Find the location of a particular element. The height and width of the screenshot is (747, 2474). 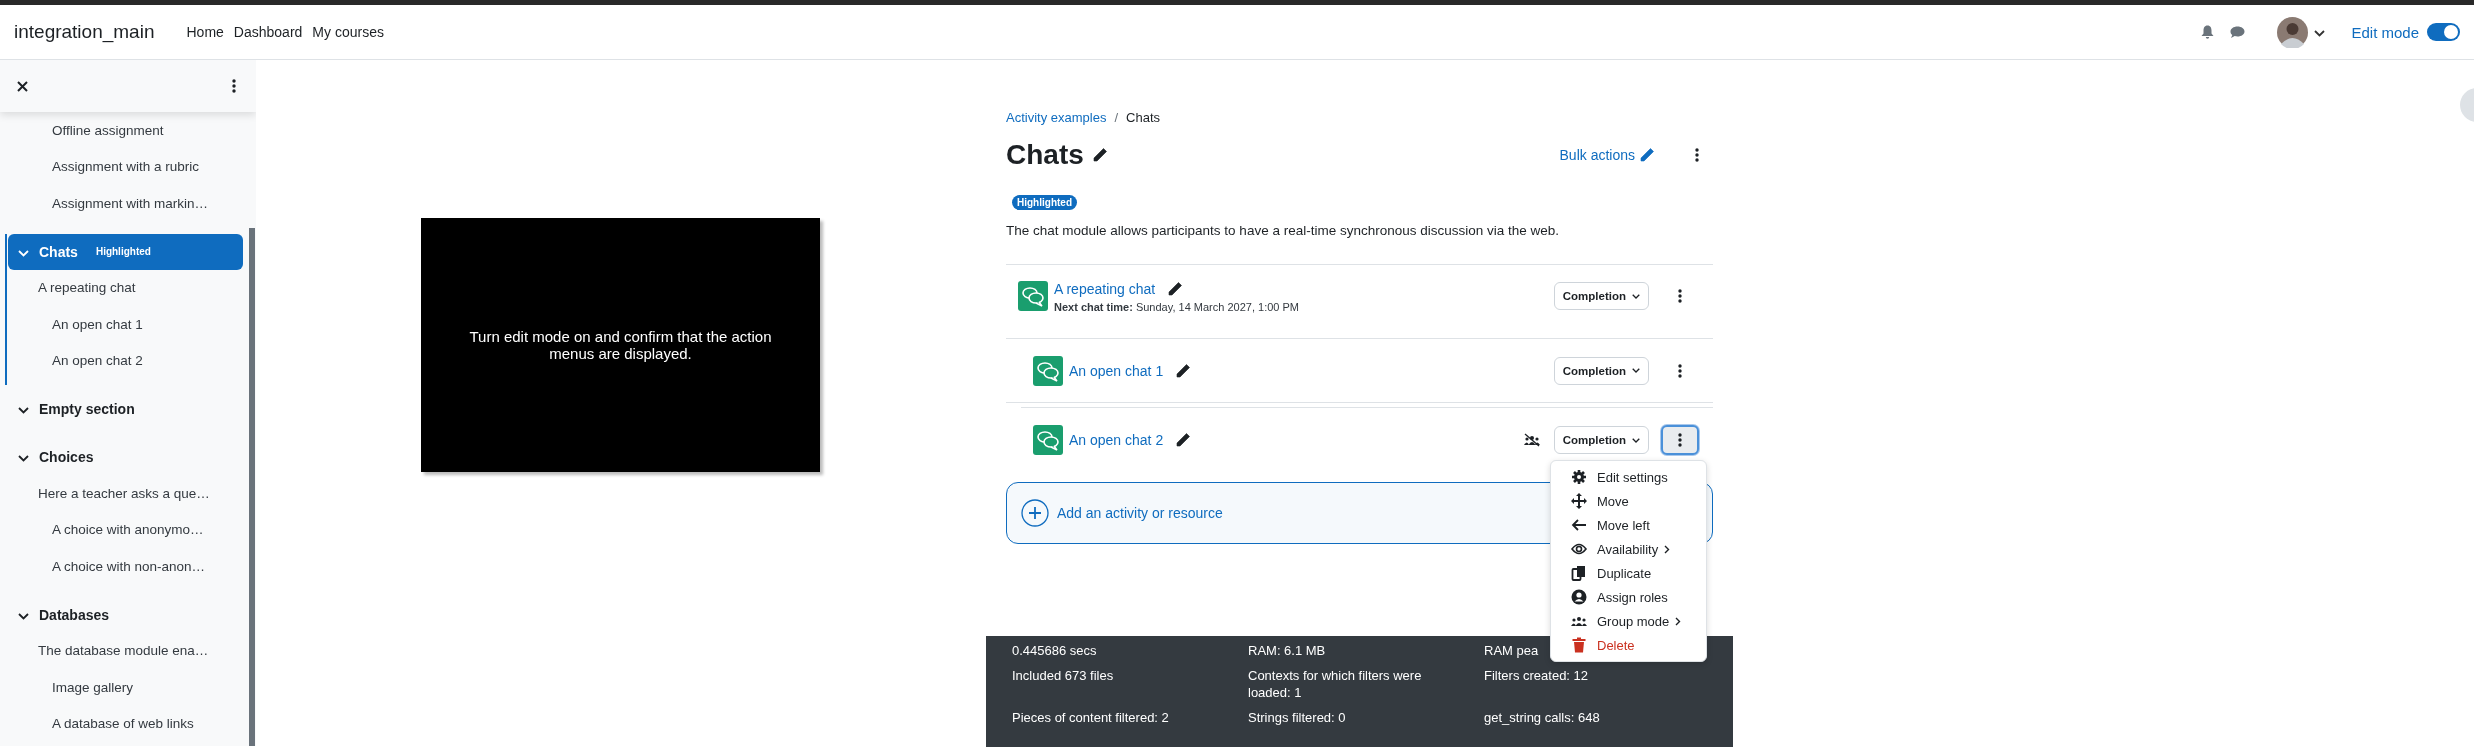

course-index-item: A database of web links is located at coordinates (128, 723).